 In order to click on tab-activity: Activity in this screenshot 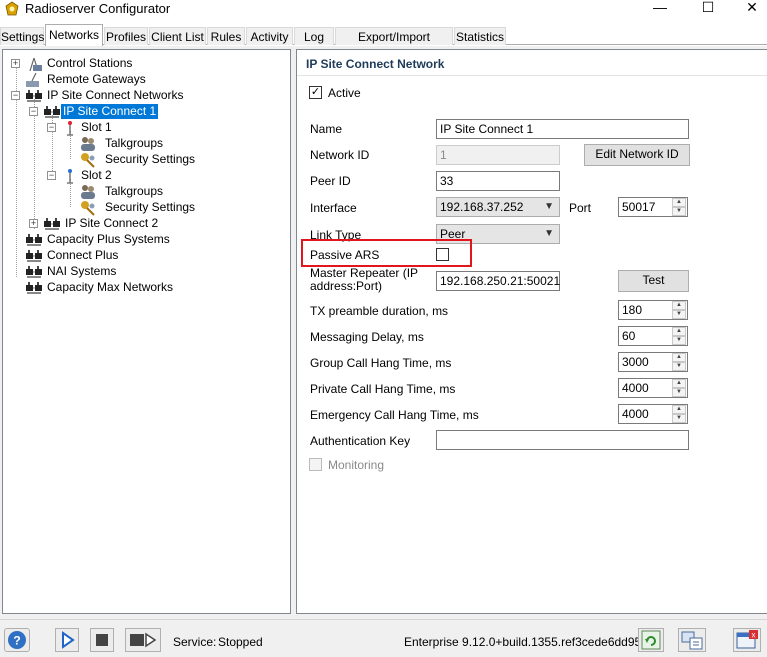, I will do `click(269, 36)`.